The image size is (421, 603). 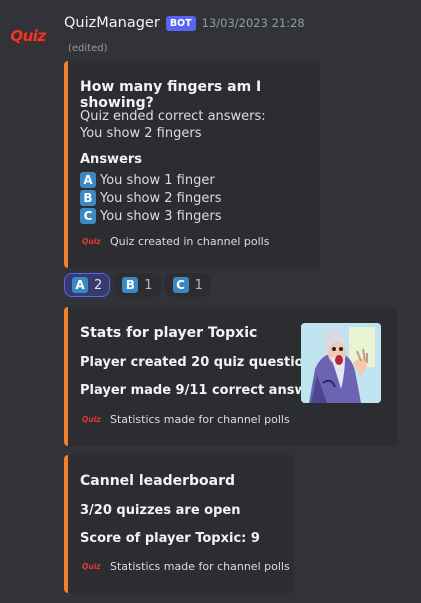 I want to click on quiz-footer: Quiz Quiz created in channel polls, so click(x=175, y=241).